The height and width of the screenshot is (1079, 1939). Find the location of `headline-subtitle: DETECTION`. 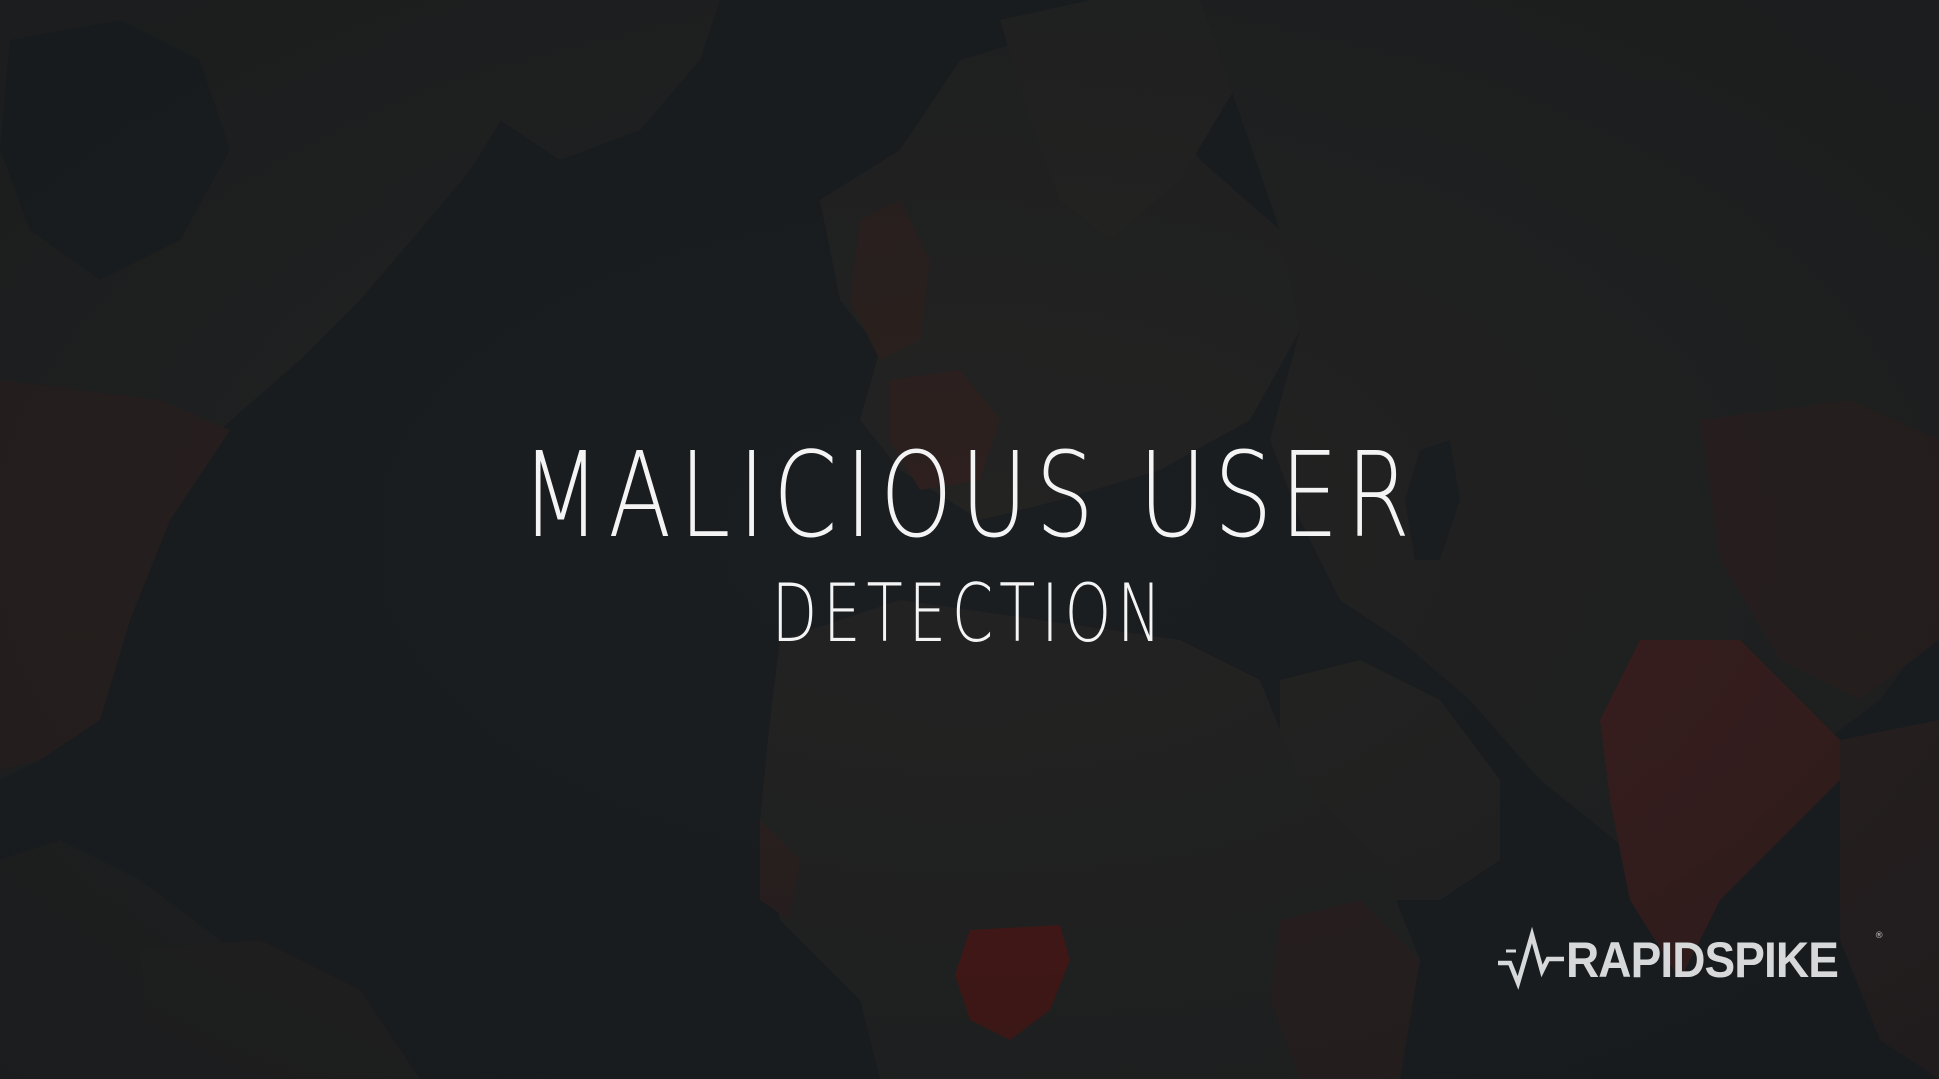

headline-subtitle: DETECTION is located at coordinates (969, 613).